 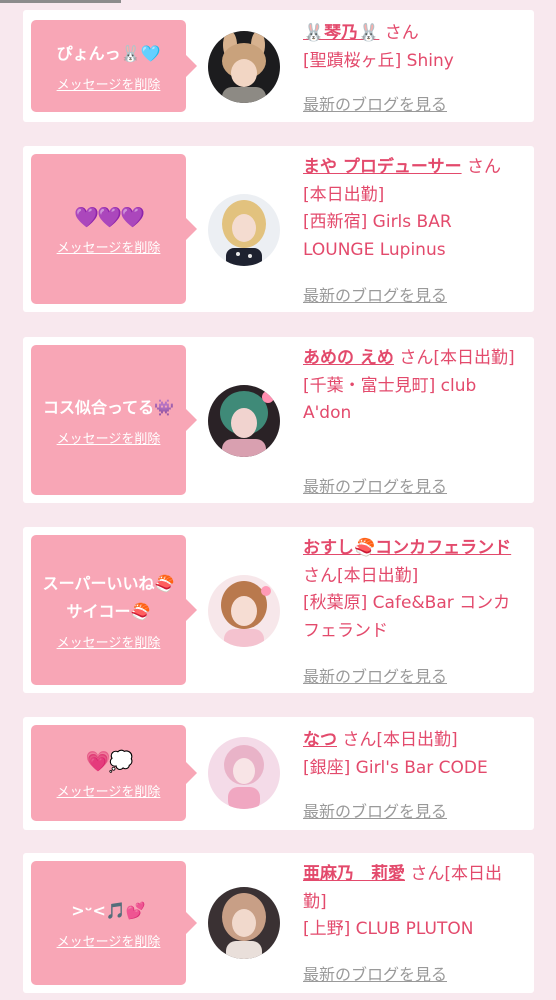 I want to click on message-text: ぴょんっ🐰🩵, so click(x=108, y=53).